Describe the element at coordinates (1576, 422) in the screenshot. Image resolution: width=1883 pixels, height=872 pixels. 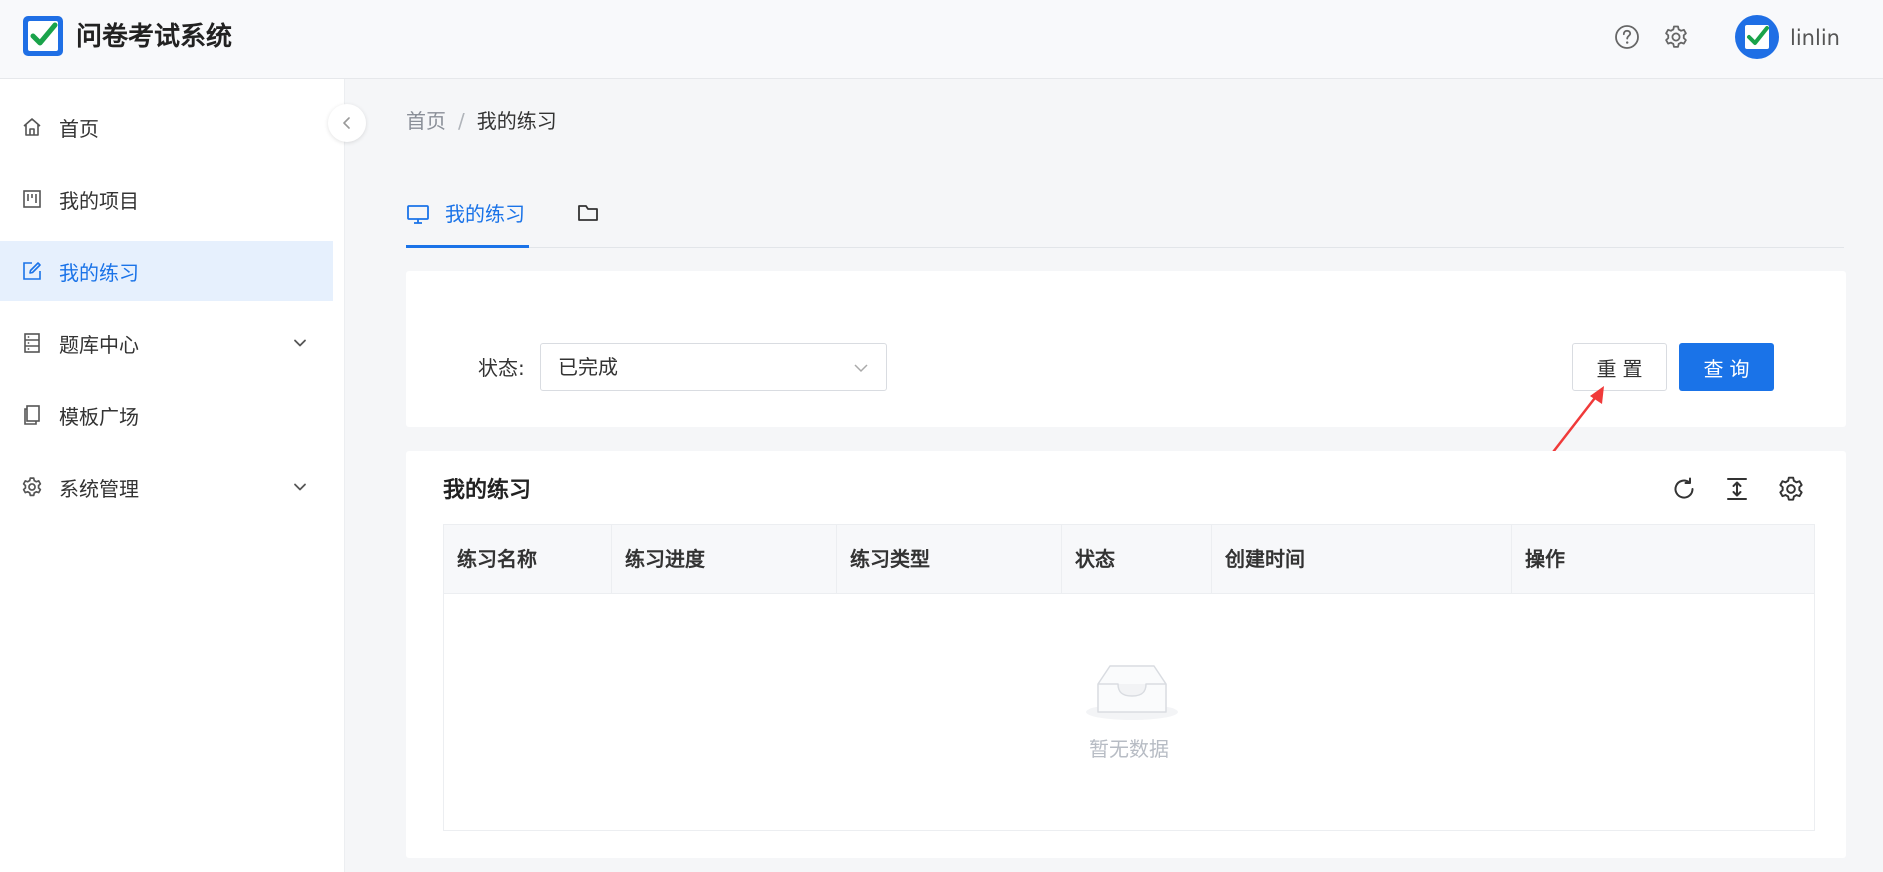
I see `annotation-arrow-icon` at that location.